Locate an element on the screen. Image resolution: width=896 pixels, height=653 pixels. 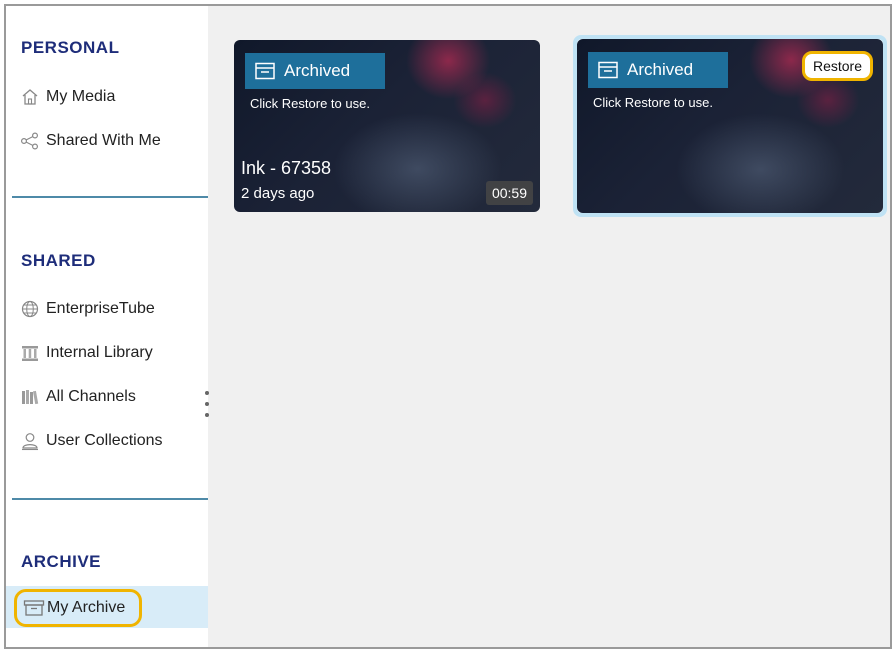
sidebar-item-shared-with-me: Shared With Me is located at coordinates (90, 141).